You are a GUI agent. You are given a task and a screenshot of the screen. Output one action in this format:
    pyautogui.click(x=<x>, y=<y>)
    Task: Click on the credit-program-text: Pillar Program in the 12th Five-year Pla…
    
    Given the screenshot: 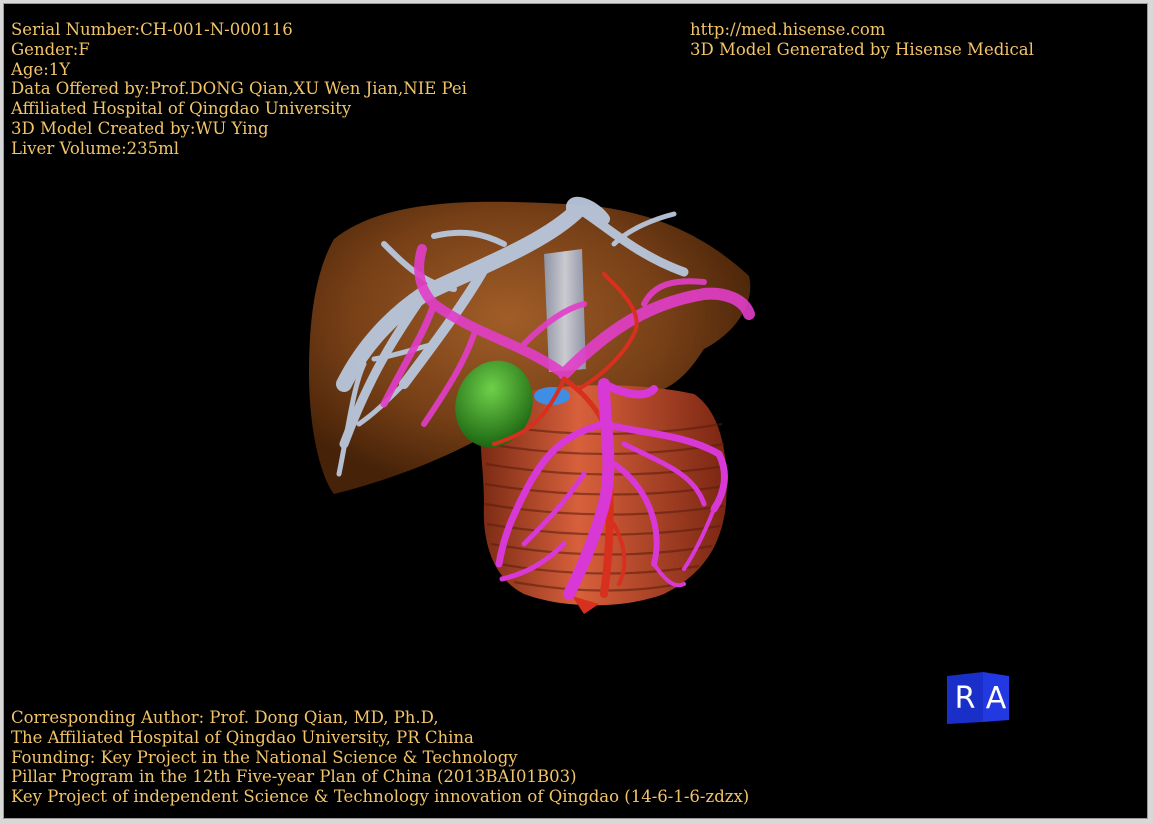 What is the action you would take?
    pyautogui.click(x=294, y=777)
    